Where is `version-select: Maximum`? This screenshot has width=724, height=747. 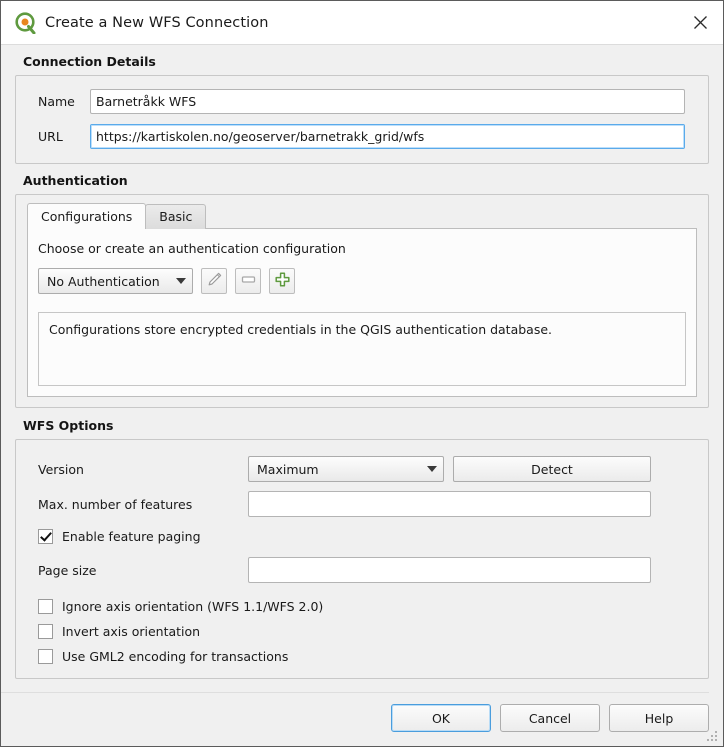
version-select: Maximum is located at coordinates (346, 469).